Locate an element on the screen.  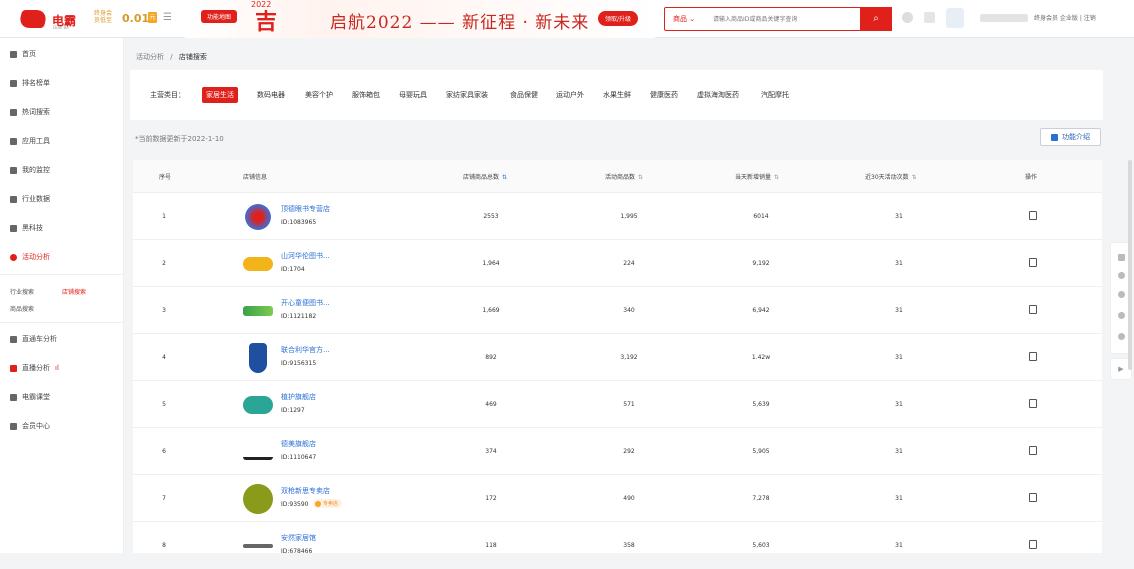
apps-grid-icon is located at coordinates (929, 17).